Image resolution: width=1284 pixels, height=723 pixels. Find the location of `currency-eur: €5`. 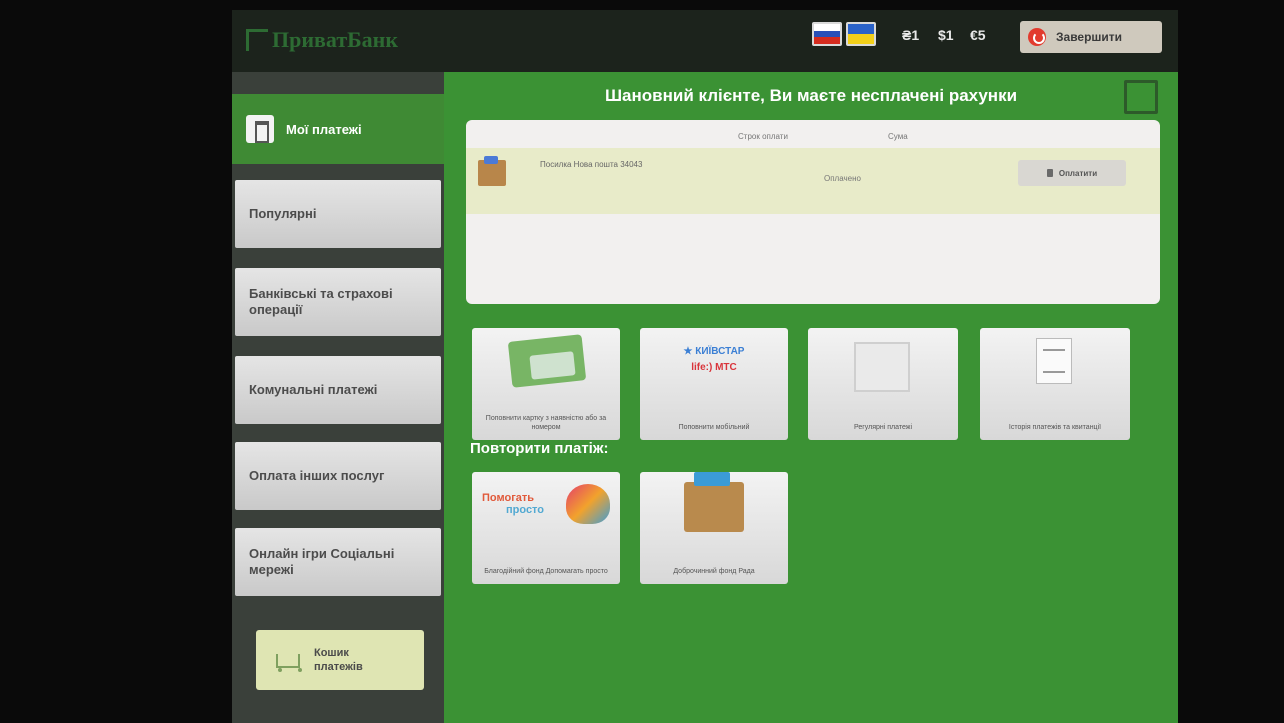

currency-eur: €5 is located at coordinates (978, 35).